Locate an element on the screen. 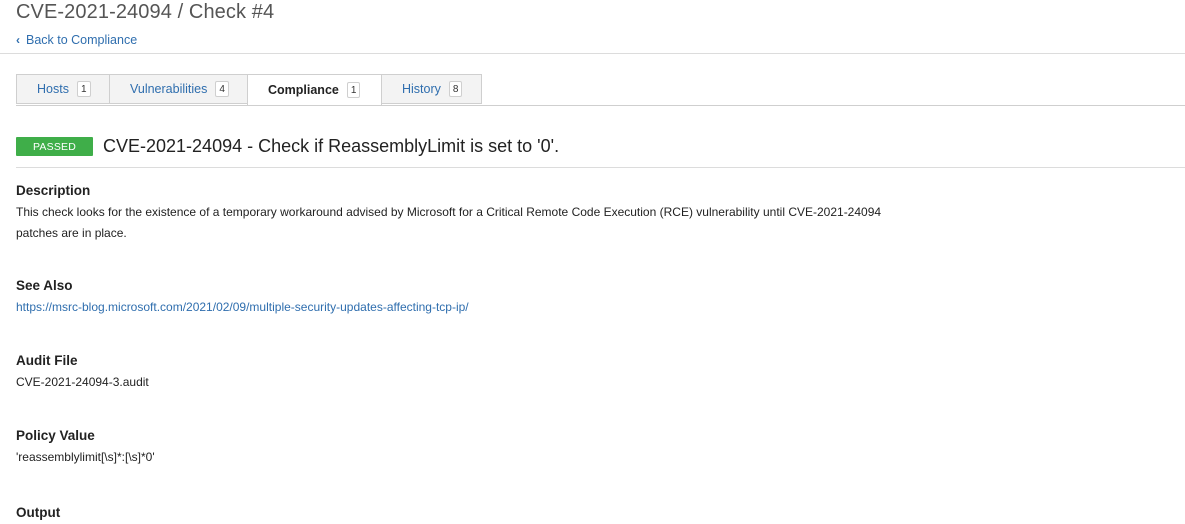  tab-hosts: Hosts 1 is located at coordinates (63, 89).